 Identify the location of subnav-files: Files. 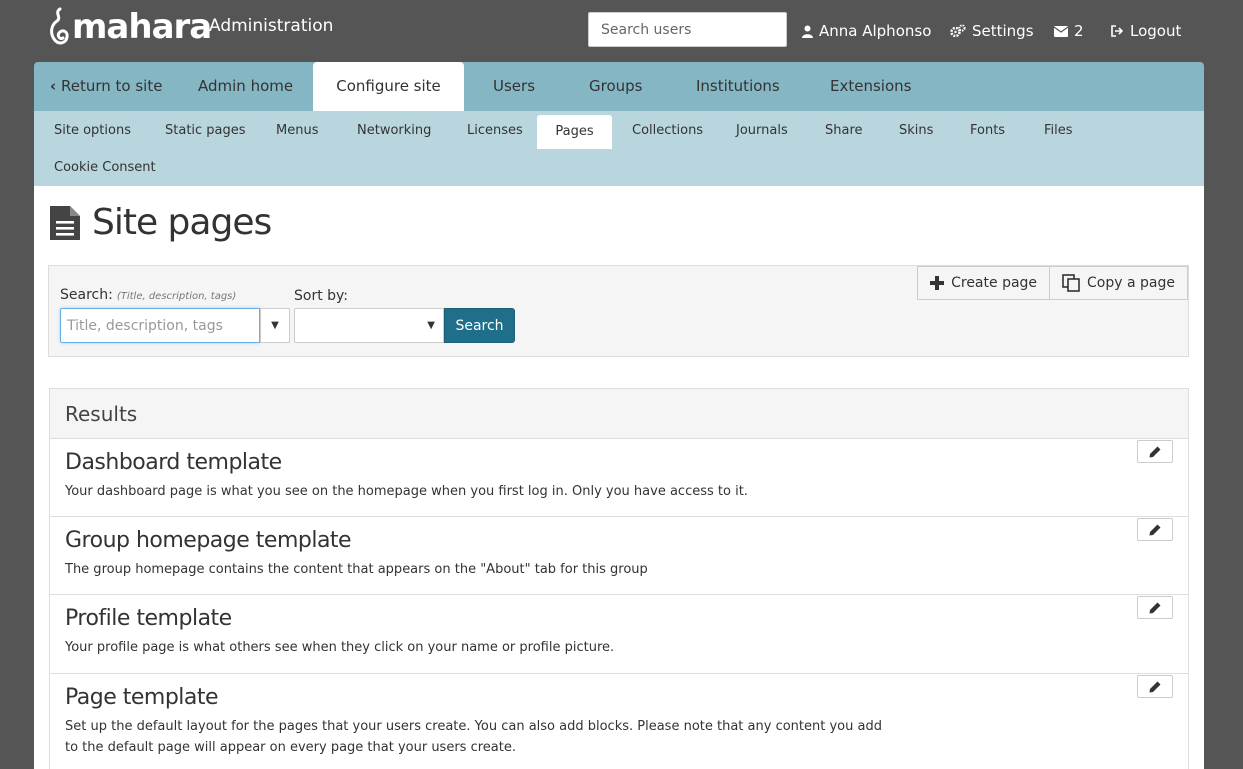
(1058, 131).